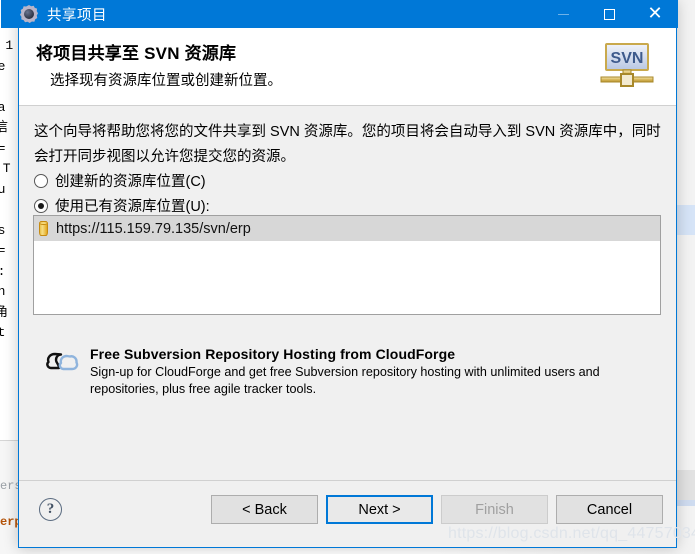 The width and height of the screenshot is (695, 554). I want to click on page-subtitle: 选择现有资源库位置或创建新位置。, so click(166, 81).